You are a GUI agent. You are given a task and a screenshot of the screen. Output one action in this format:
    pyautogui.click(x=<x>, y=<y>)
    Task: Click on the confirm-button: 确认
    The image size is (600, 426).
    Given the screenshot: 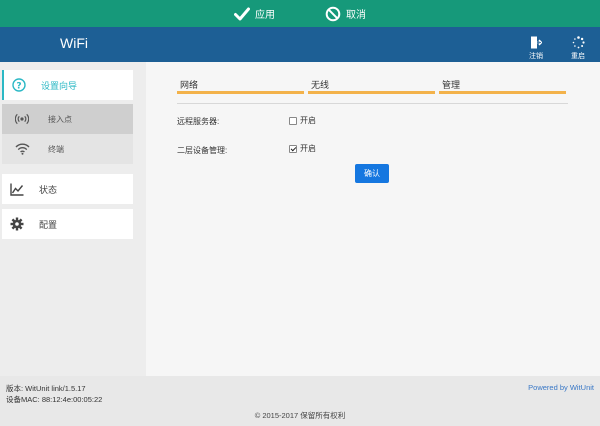 What is the action you would take?
    pyautogui.click(x=372, y=173)
    